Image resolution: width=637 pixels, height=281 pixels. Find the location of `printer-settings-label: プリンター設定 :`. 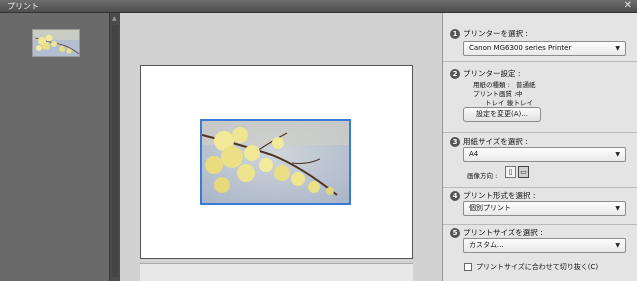

printer-settings-label: プリンター設定 : is located at coordinates (492, 73).